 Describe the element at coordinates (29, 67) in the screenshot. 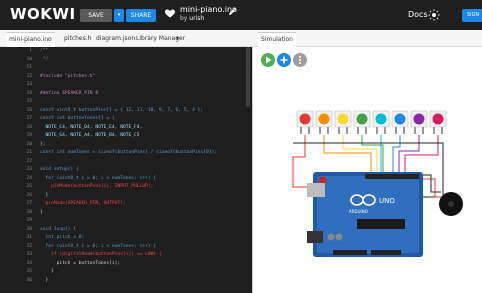

I see `line-number: 11` at that location.